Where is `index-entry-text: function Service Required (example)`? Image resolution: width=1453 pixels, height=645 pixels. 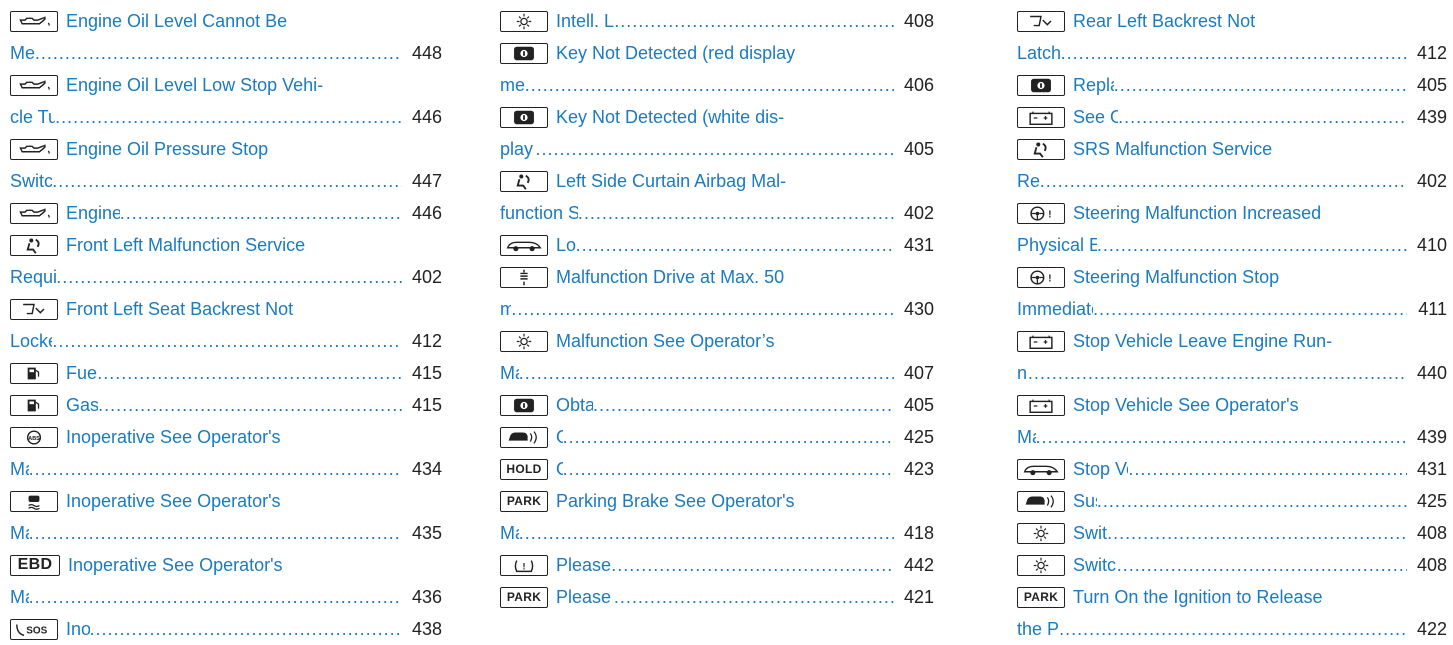 index-entry-text: function Service Required (example) is located at coordinates (539, 213).